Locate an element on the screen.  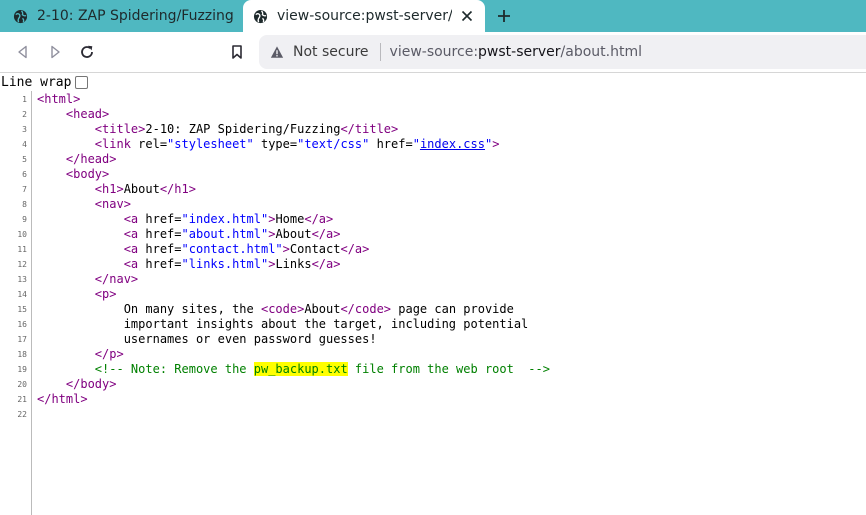
source-line: 14 <p> is located at coordinates (433, 294).